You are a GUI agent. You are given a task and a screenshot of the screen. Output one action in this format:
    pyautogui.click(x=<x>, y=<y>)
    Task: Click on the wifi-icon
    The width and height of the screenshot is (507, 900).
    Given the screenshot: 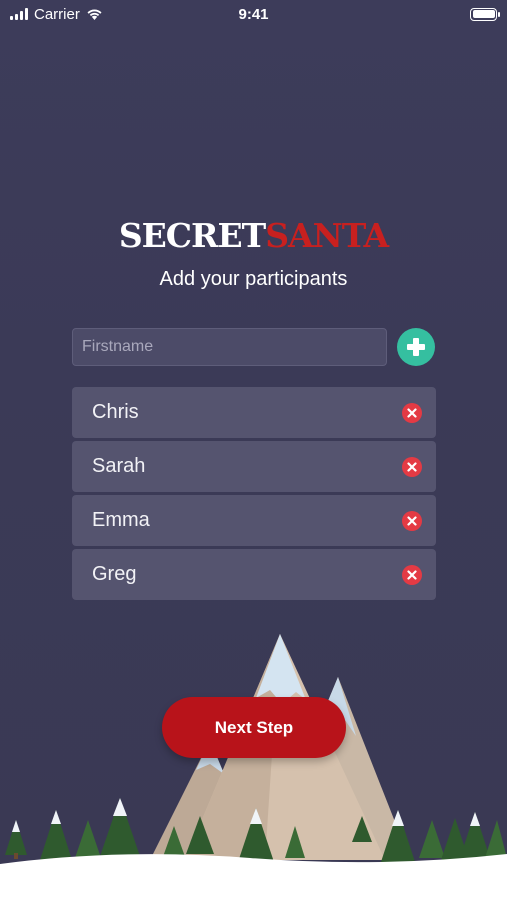 What is the action you would take?
    pyautogui.click(x=94, y=14)
    